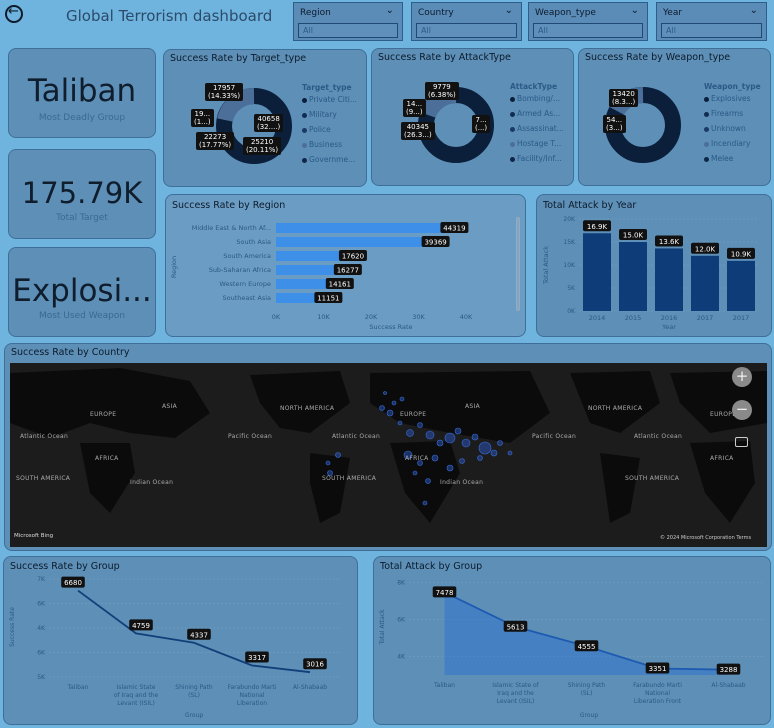 This screenshot has width=774, height=728. I want to click on data-label: 17620, so click(353, 257).